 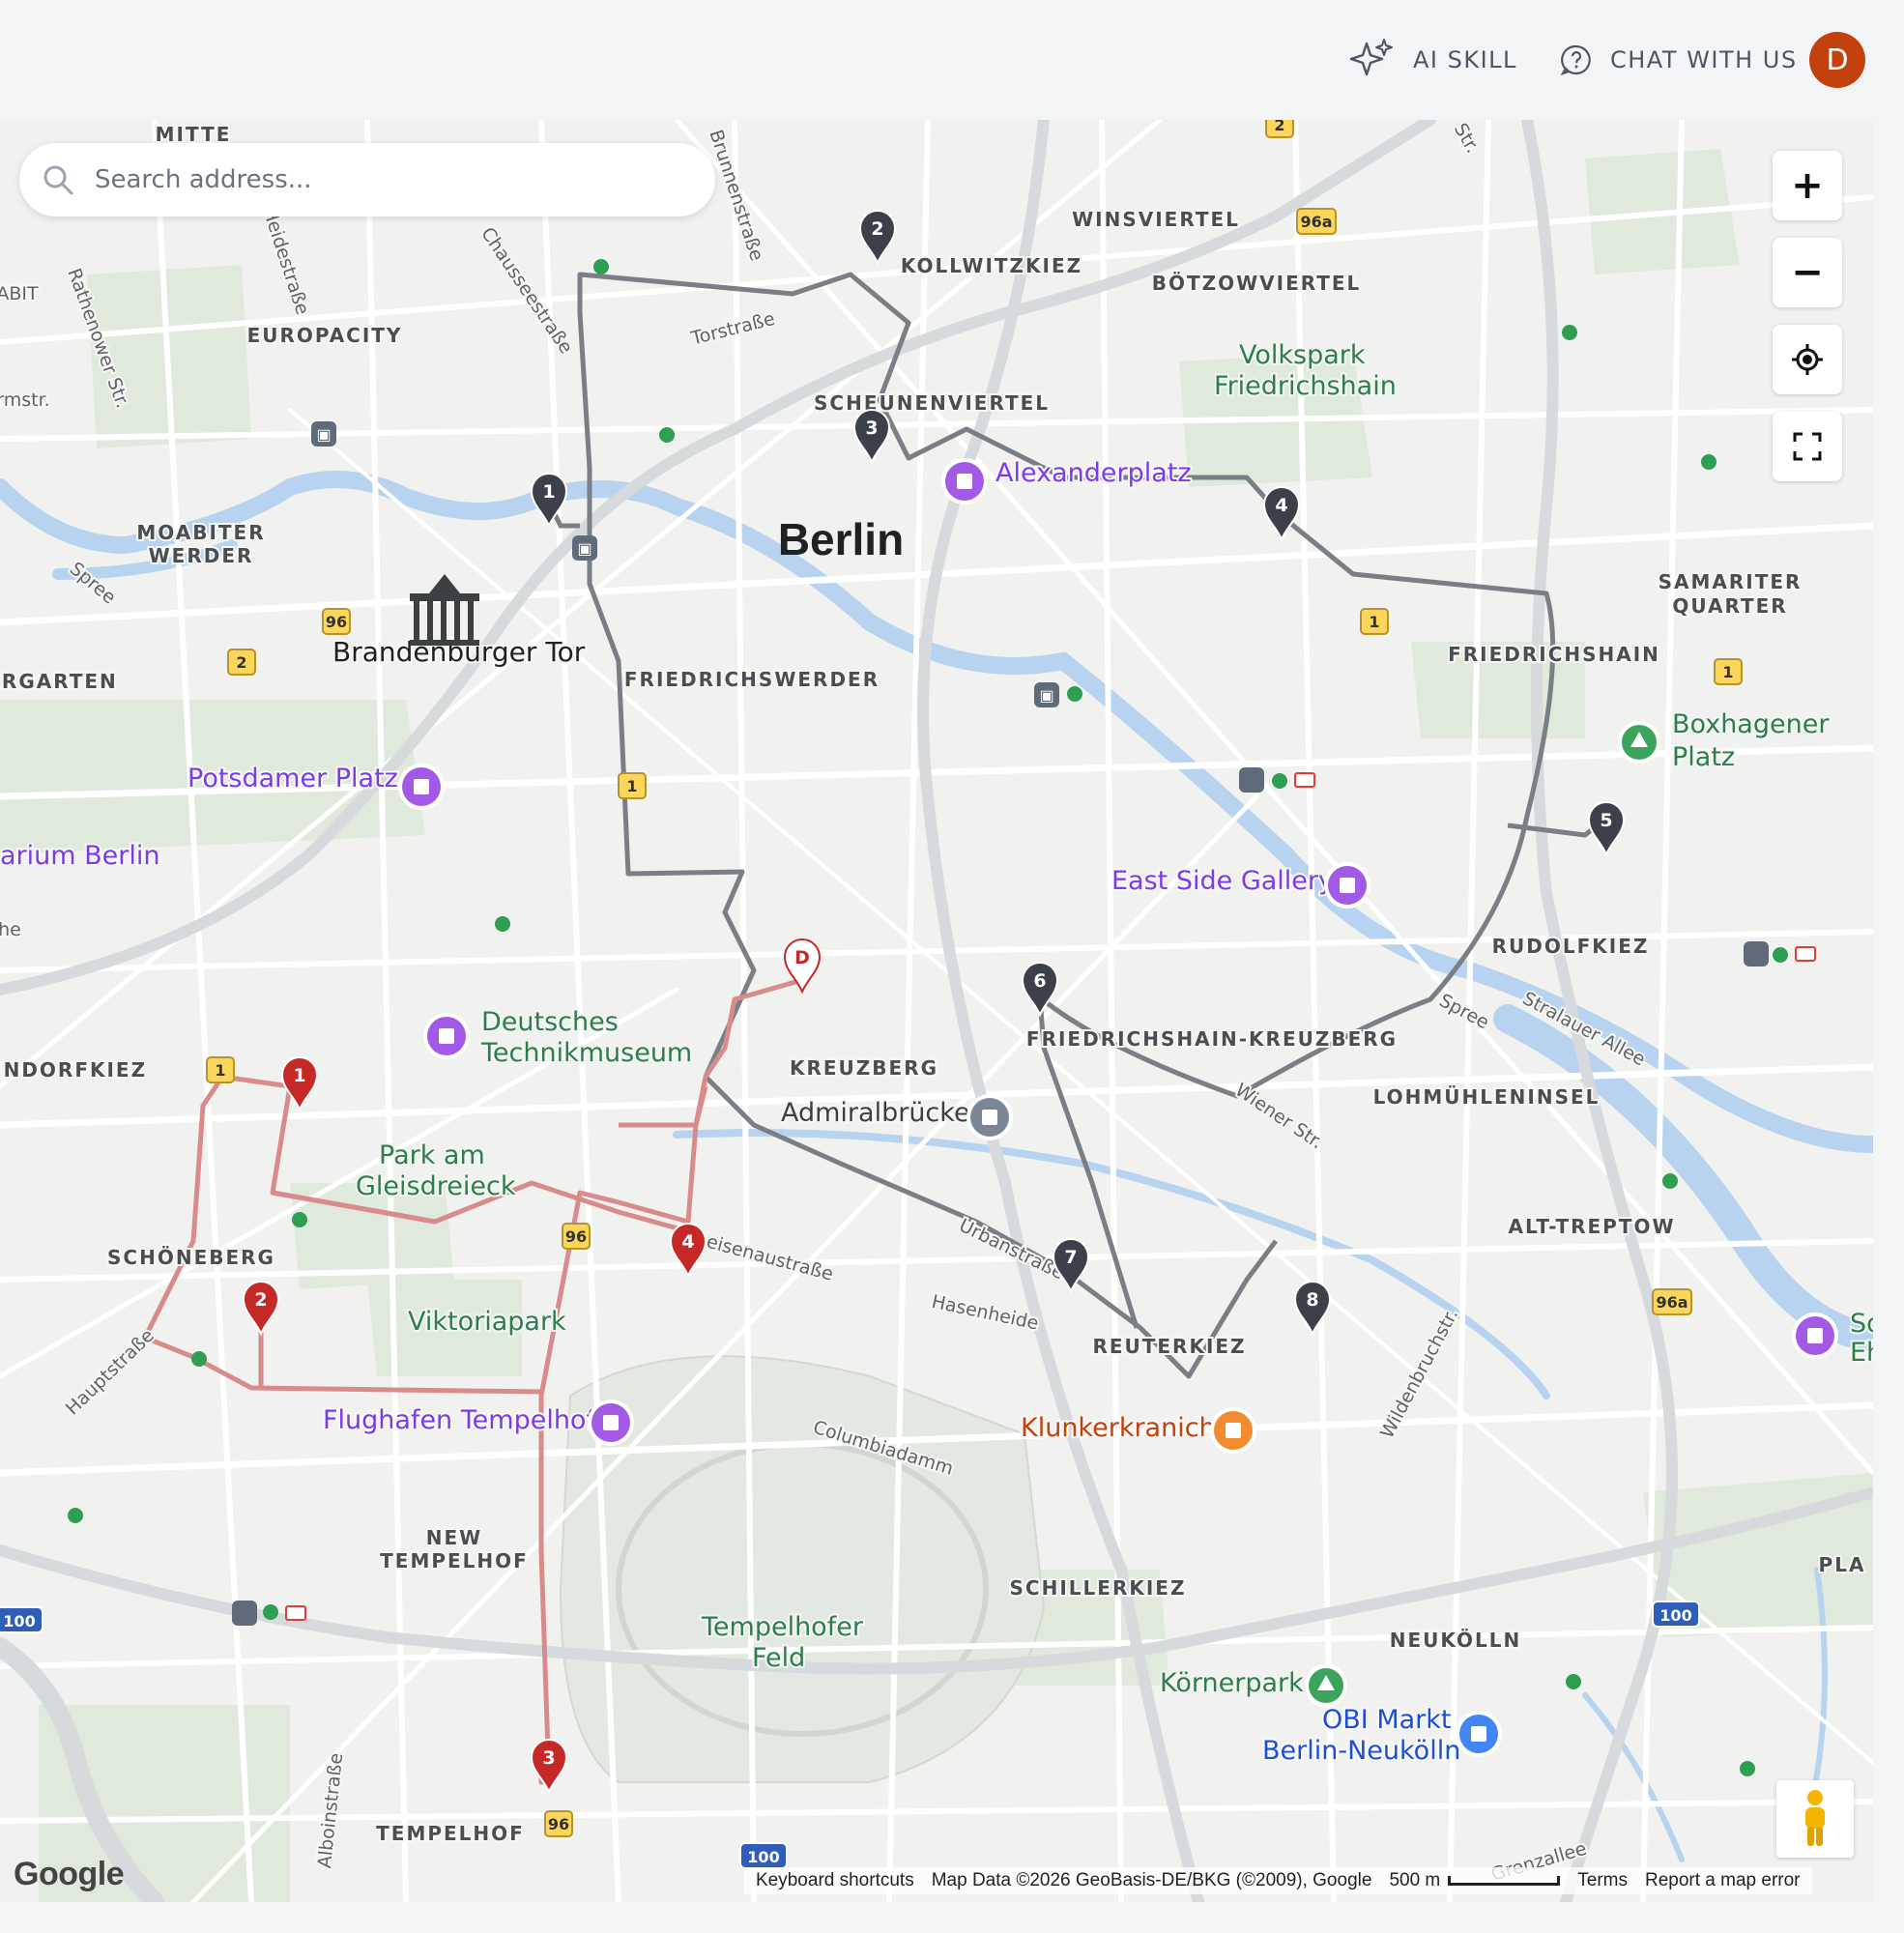 What do you see at coordinates (201, 532) in the screenshot?
I see `district-label: MOABITER` at bounding box center [201, 532].